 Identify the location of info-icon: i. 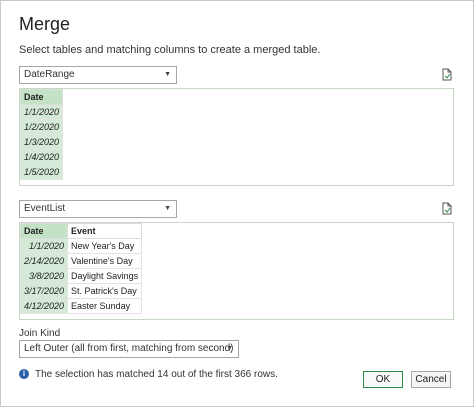
(24, 374).